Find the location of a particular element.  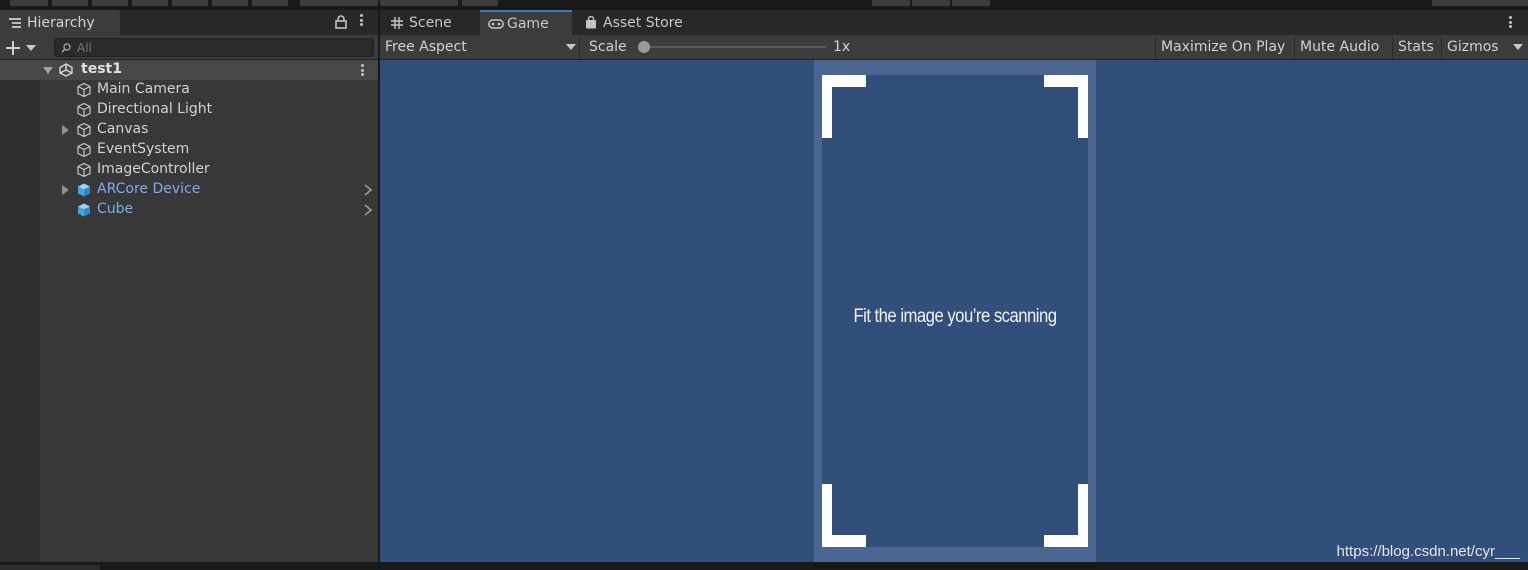

tab-hierarchy: Hierarchy is located at coordinates (60, 22).